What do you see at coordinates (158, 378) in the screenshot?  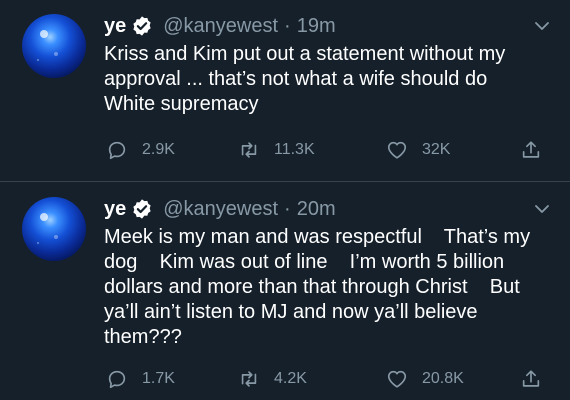 I see `reply-count: 1.7K` at bounding box center [158, 378].